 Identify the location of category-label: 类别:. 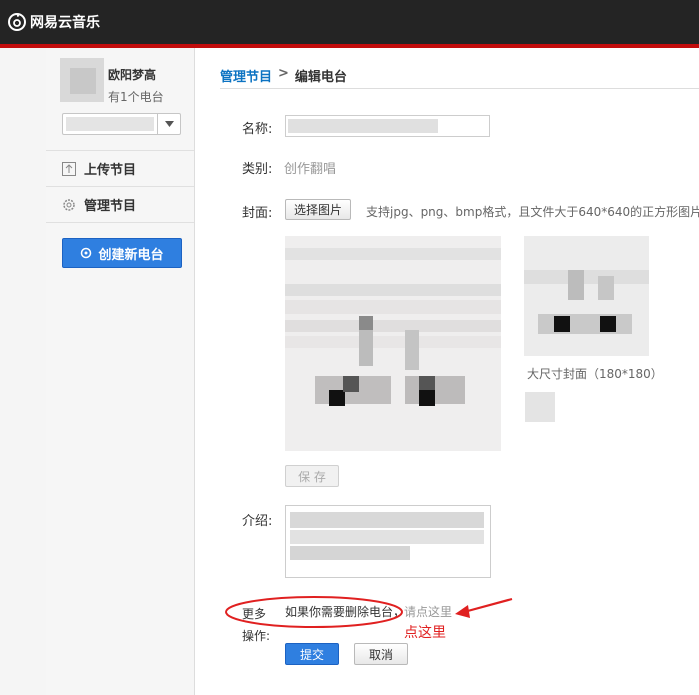
(257, 169).